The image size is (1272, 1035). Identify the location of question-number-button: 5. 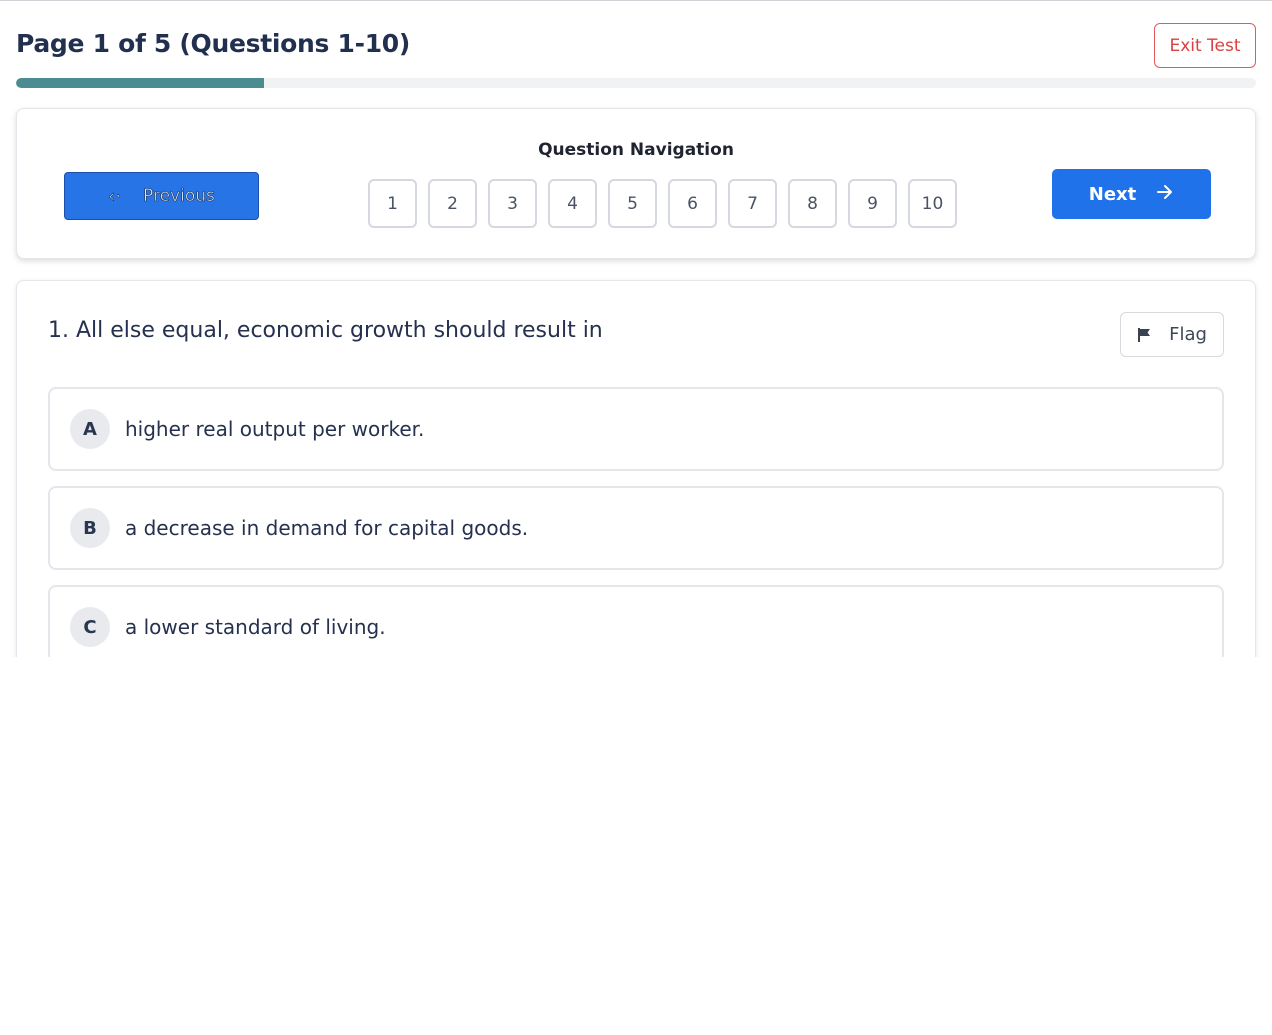
(632, 203).